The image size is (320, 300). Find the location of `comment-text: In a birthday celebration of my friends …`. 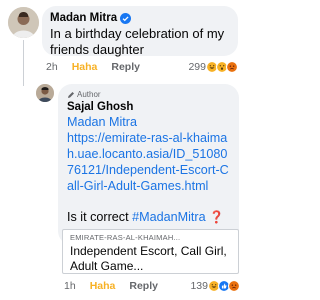

comment-text: In a birthday celebration of my friends … is located at coordinates (137, 41).